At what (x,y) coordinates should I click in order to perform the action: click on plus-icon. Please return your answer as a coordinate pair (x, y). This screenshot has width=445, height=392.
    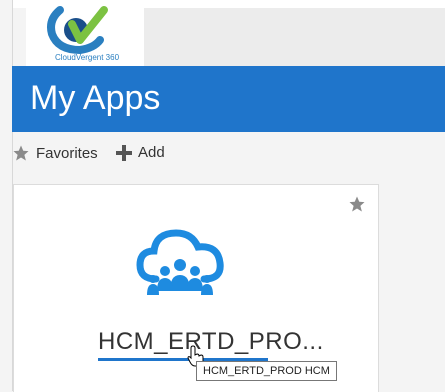
    Looking at the image, I should click on (124, 152).